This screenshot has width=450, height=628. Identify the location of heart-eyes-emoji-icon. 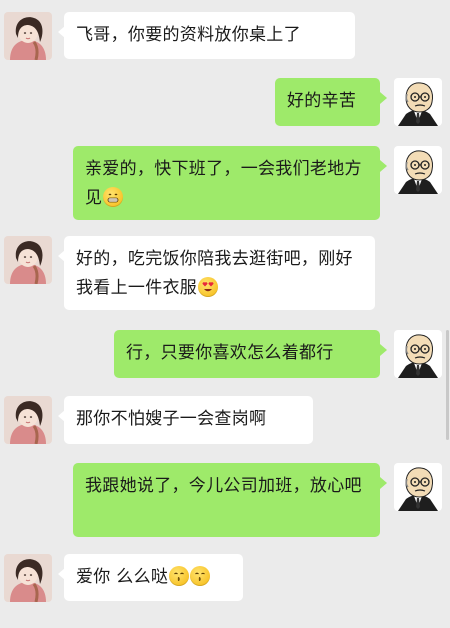
(208, 287).